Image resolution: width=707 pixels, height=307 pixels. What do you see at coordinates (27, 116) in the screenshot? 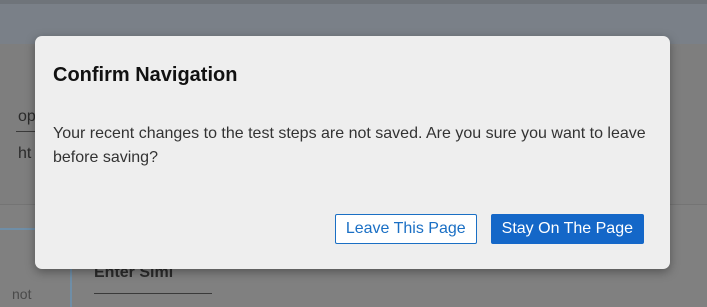
I see `background-field-label: op` at bounding box center [27, 116].